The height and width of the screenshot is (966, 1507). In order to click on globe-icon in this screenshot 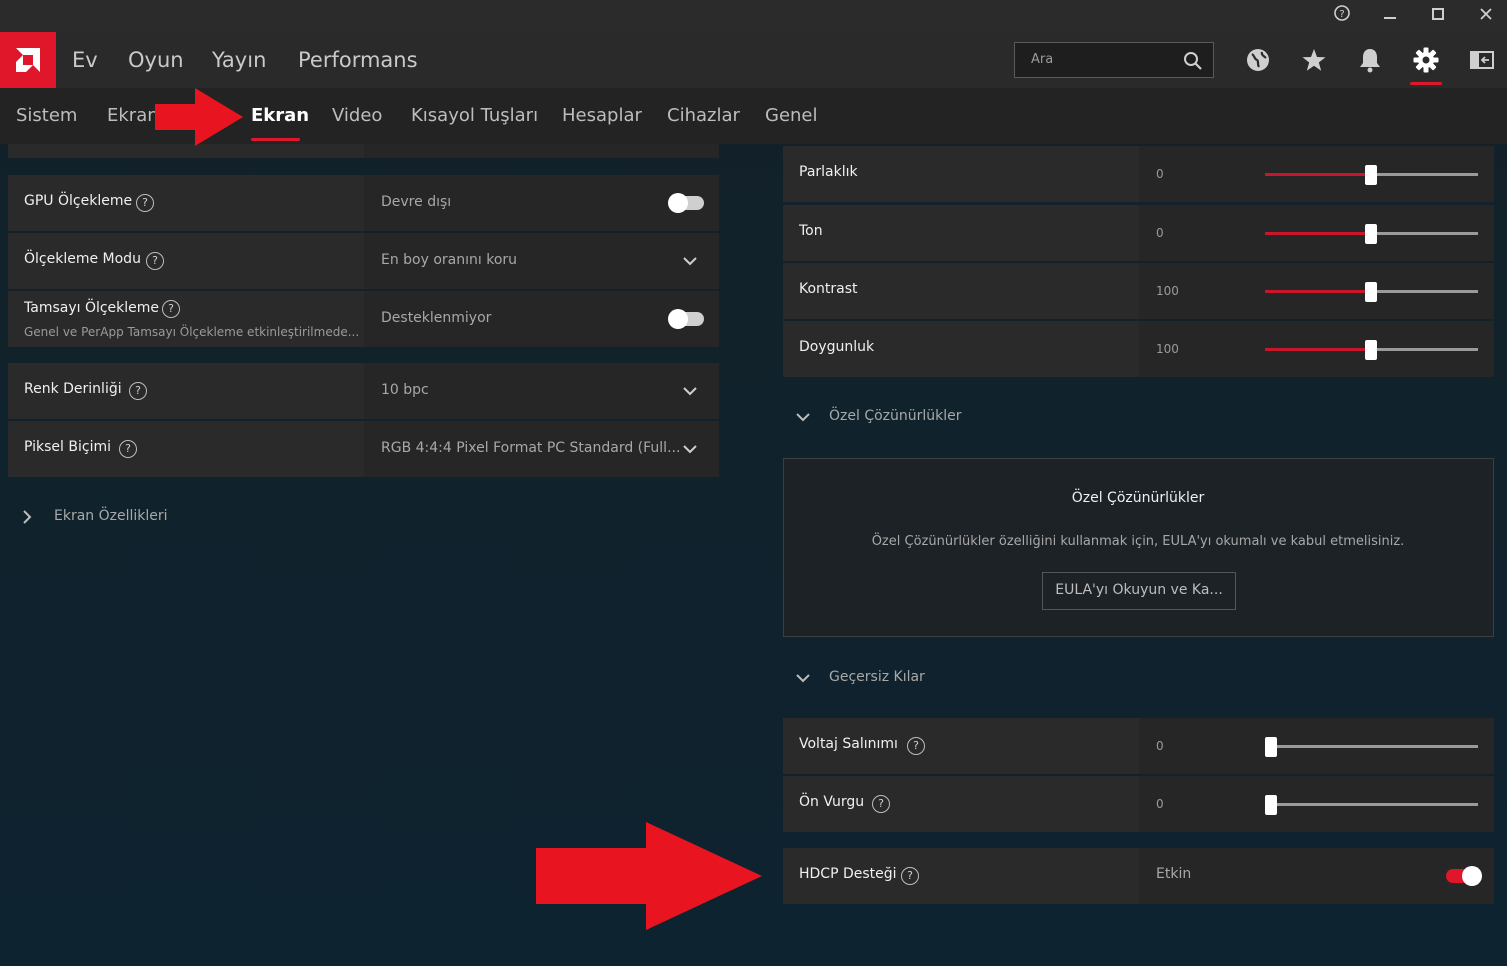, I will do `click(1258, 60)`.